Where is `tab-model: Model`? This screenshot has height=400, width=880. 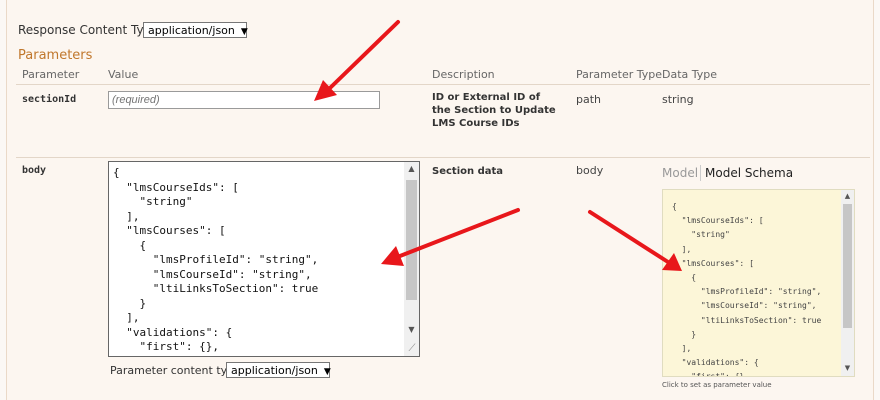 tab-model: Model is located at coordinates (680, 173).